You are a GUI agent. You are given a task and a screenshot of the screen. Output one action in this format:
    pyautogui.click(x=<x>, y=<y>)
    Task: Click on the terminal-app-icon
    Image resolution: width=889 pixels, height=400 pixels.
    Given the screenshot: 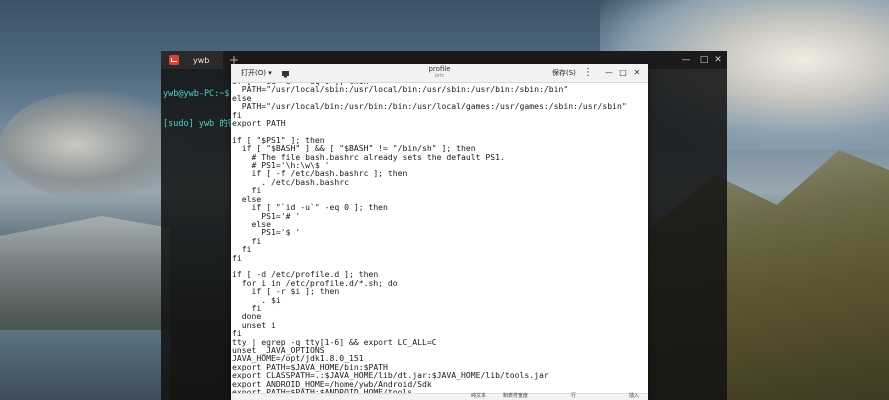 What is the action you would take?
    pyautogui.click(x=174, y=60)
    